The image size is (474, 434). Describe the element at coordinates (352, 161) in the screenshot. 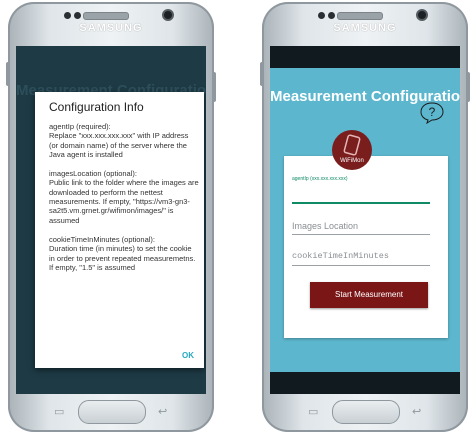

I see `logo-text: WiFiMon` at that location.